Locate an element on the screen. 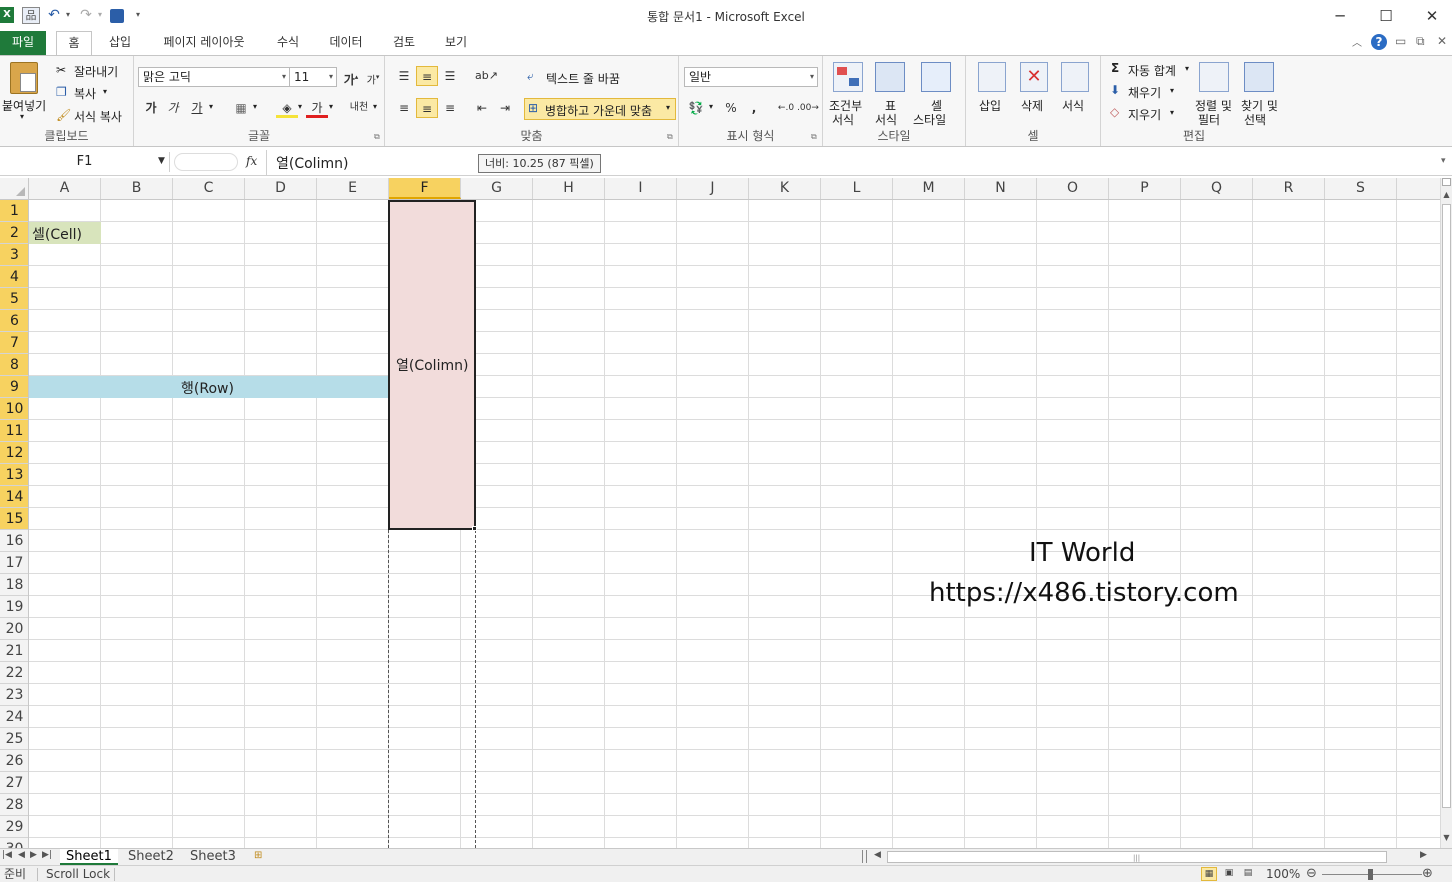 The width and height of the screenshot is (1452, 882). insert-cells-icon is located at coordinates (992, 77).